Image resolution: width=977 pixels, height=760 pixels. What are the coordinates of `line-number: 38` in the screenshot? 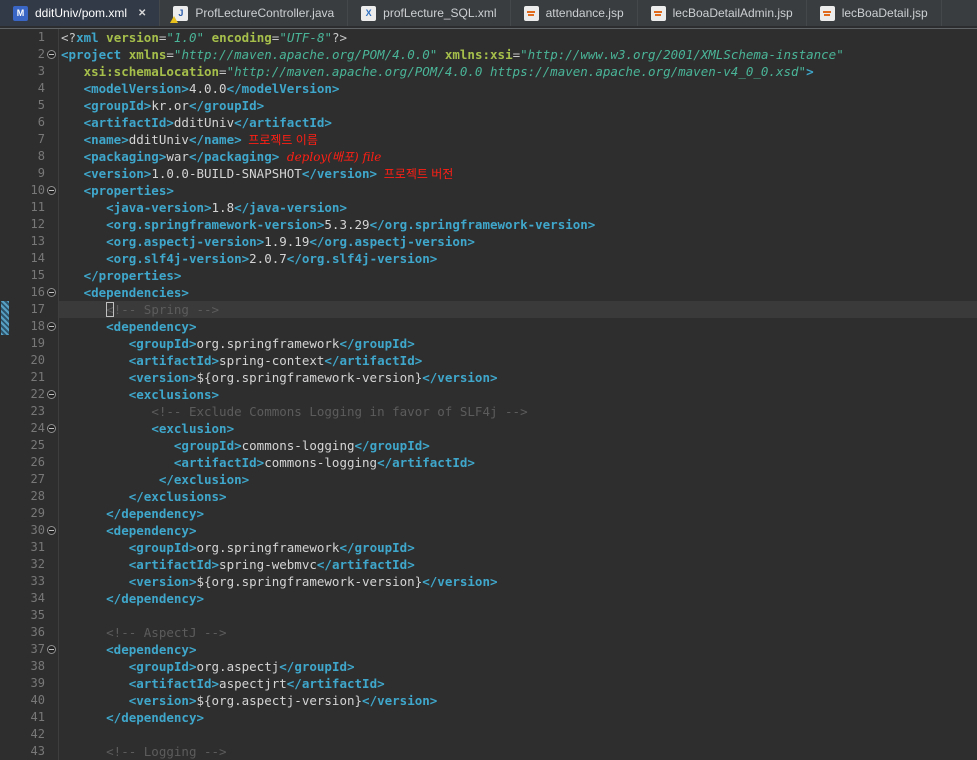 It's located at (27, 666).